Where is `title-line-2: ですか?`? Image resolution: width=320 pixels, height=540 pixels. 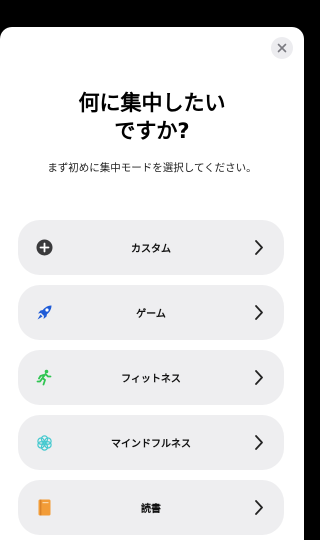
title-line-2: ですか? is located at coordinates (152, 131).